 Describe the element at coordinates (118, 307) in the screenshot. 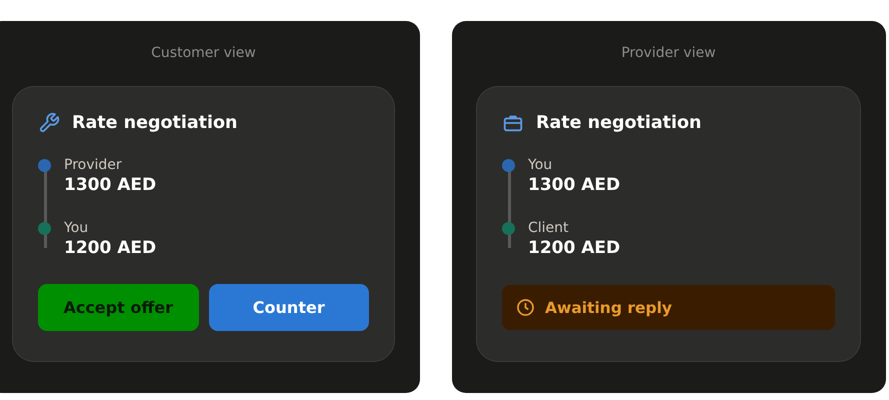

I see `accept-button: Accept offer` at that location.